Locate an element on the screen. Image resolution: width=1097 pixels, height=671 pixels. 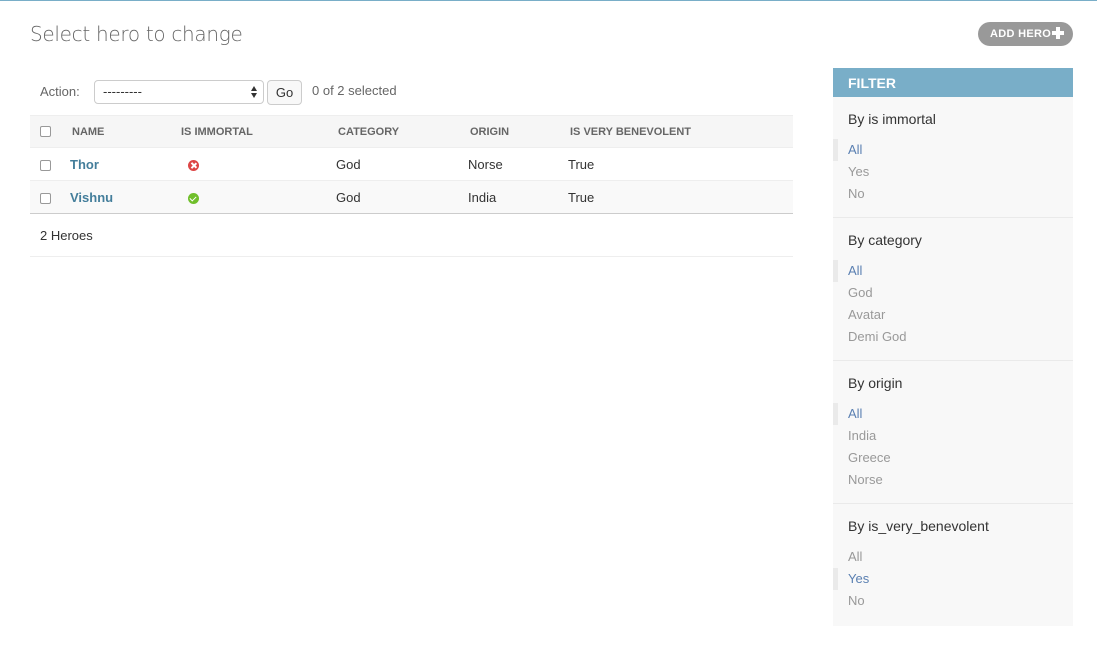
table-row: Thor God Norse True is located at coordinates (411, 164).